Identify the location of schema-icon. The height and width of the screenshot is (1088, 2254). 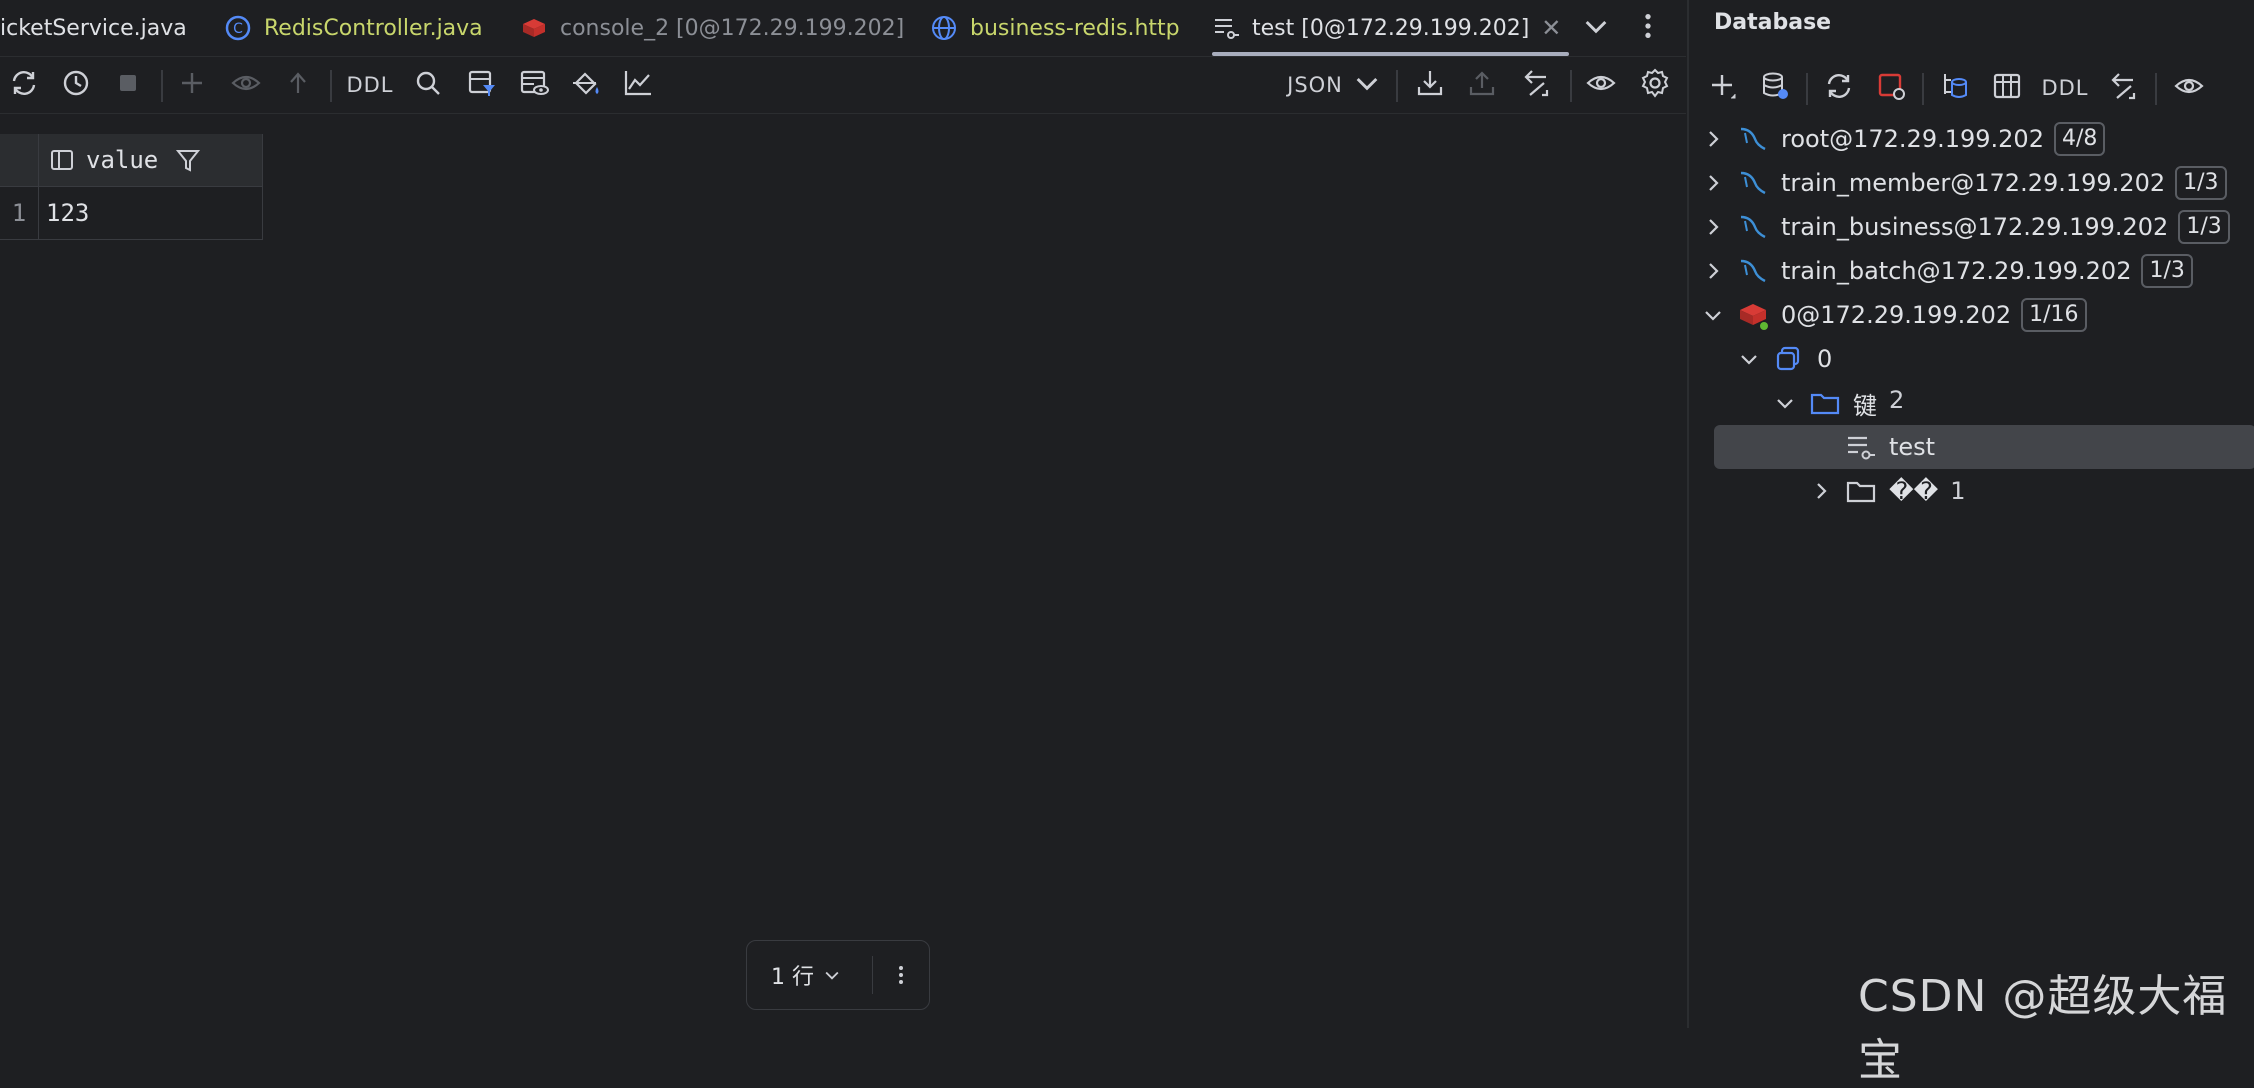
(1955, 88).